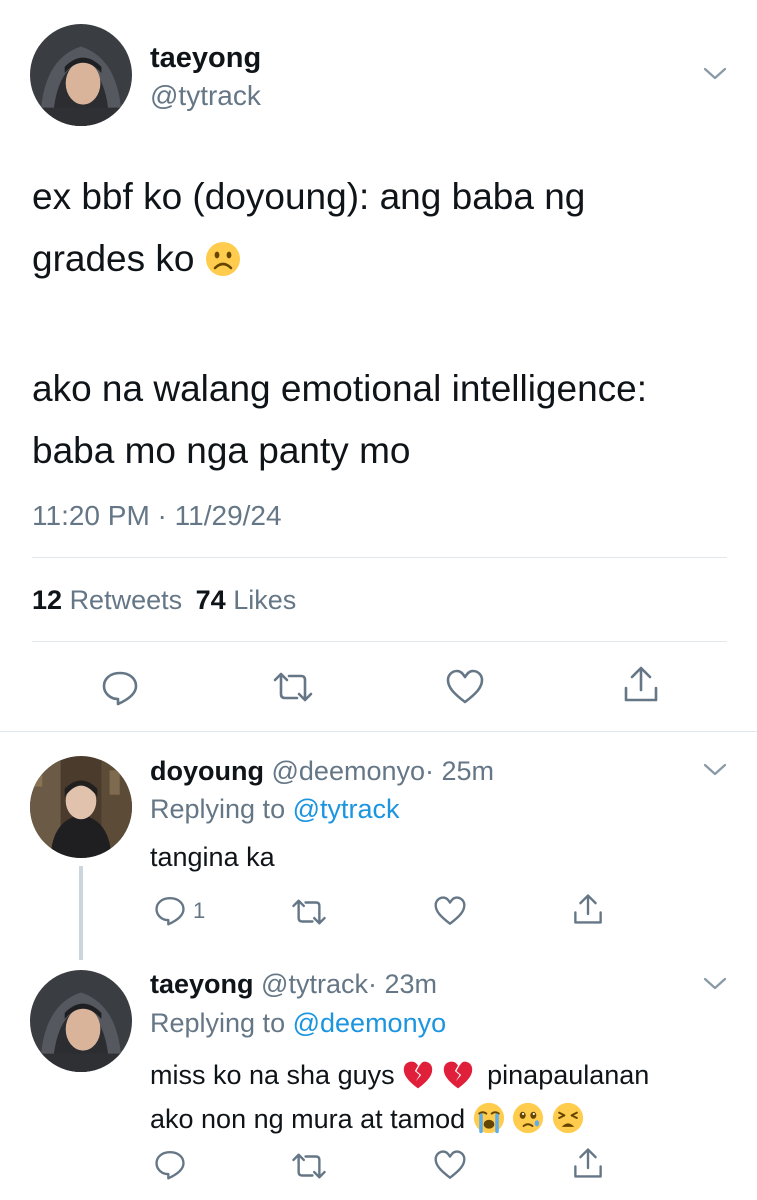  Describe the element at coordinates (272, 1075) in the screenshot. I see `reply-text-segment: miss ko na sha guys` at that location.